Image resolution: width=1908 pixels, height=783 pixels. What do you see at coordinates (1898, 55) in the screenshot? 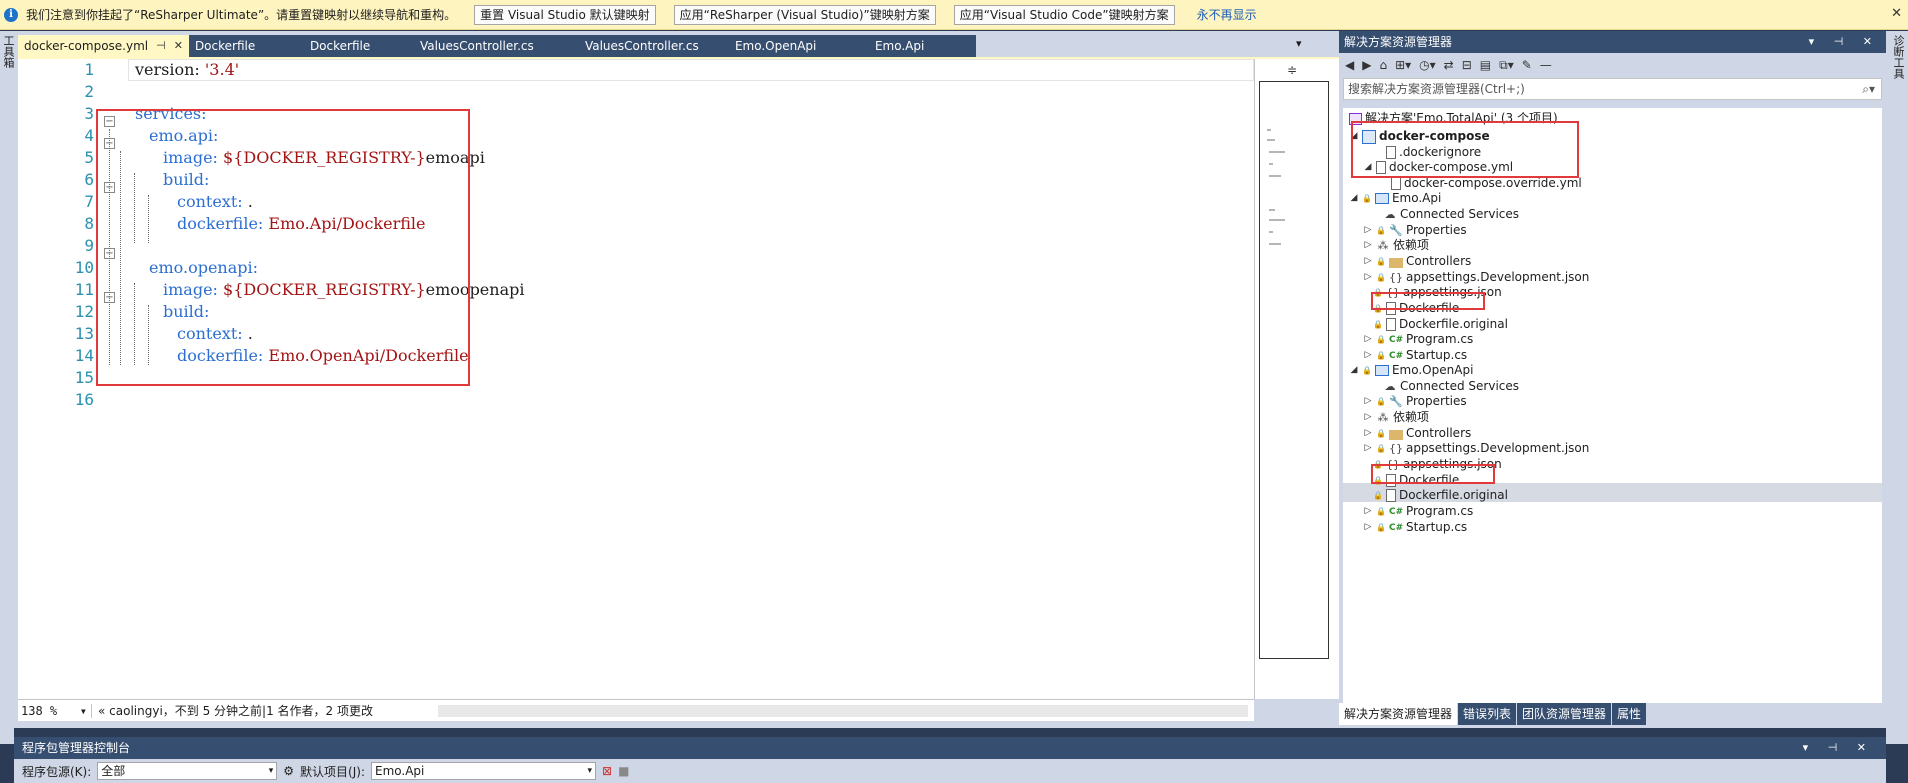
I see `diagnostic-tools-label: 诊断工具` at bounding box center [1898, 55].